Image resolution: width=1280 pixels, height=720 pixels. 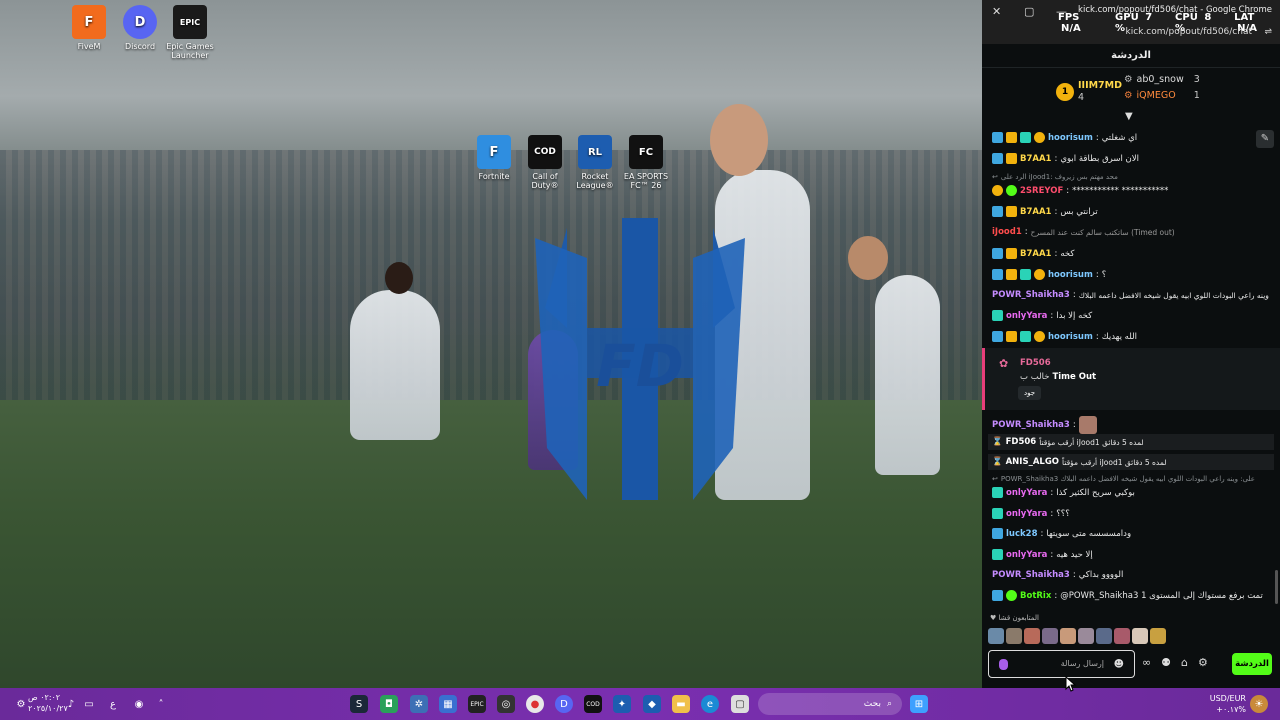 I want to click on chevron-up-icon: ˄, so click(x=161, y=704).